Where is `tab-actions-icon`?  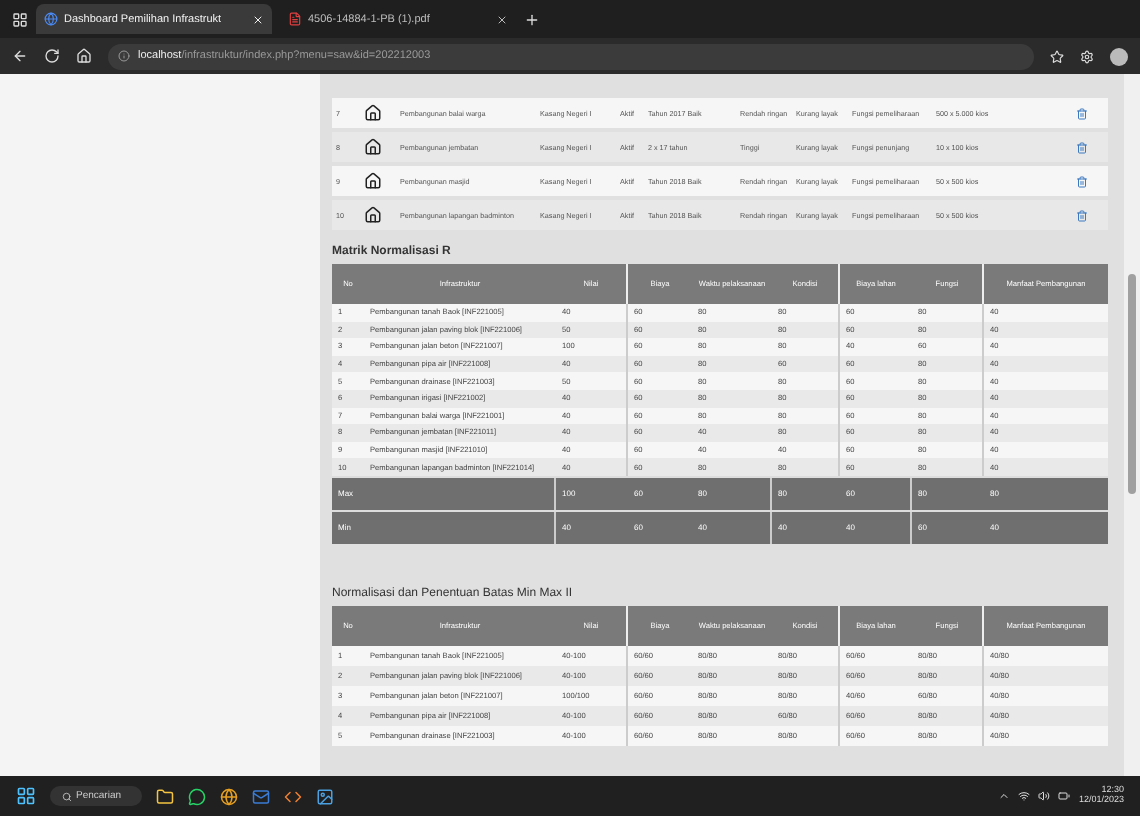 tab-actions-icon is located at coordinates (20, 19).